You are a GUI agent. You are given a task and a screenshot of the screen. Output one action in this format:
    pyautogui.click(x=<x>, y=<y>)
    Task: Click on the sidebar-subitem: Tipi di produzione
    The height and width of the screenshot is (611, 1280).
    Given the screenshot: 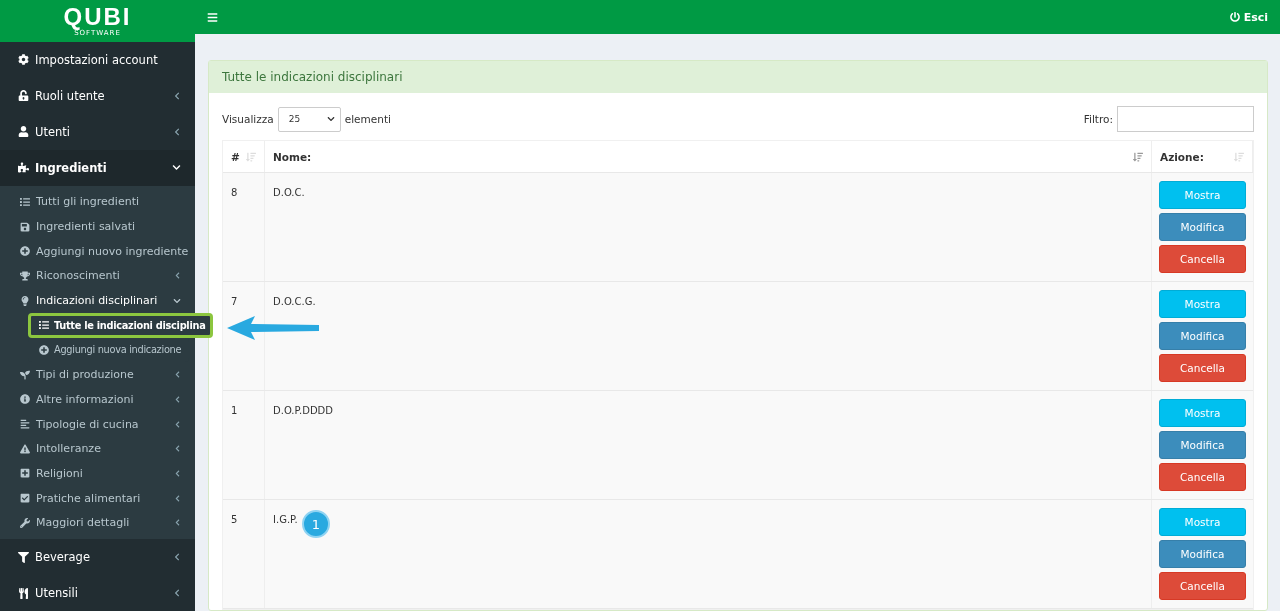 What is the action you would take?
    pyautogui.click(x=97, y=374)
    